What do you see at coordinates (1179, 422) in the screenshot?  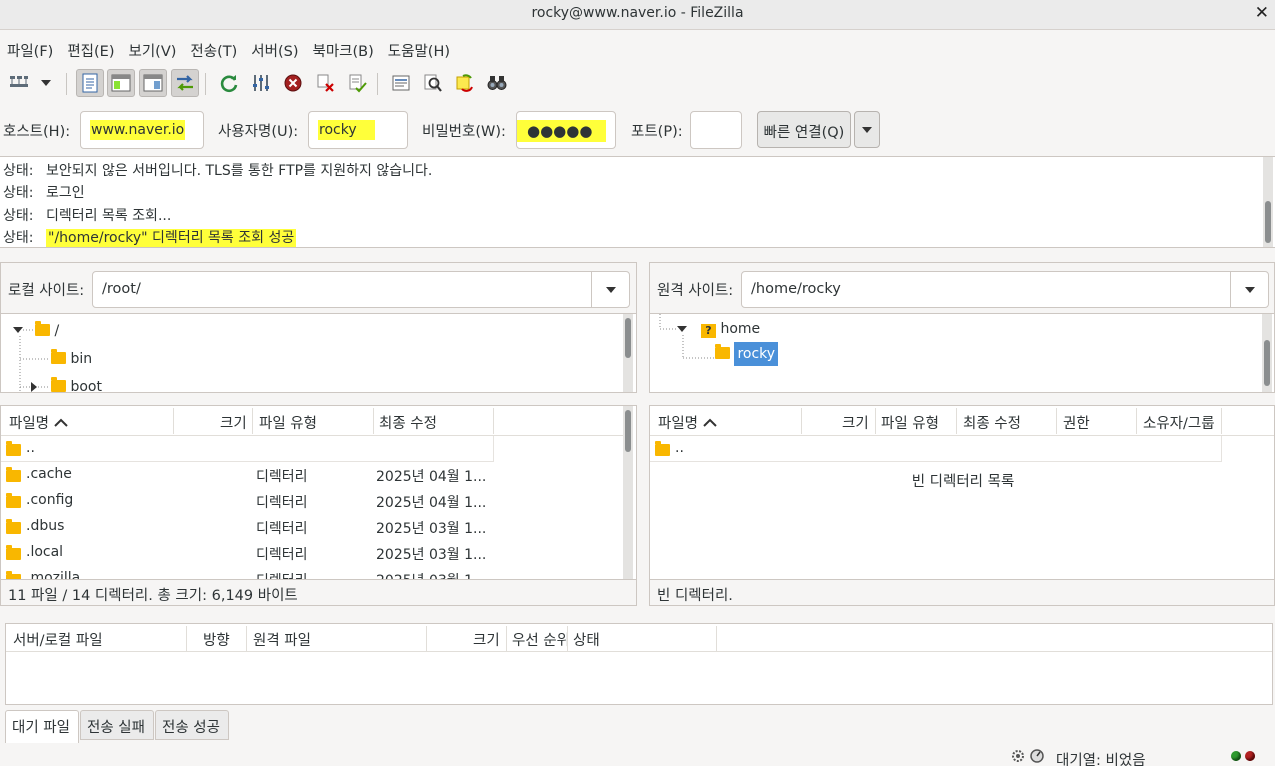 I see `column-owner-group: 소유자/그룹` at bounding box center [1179, 422].